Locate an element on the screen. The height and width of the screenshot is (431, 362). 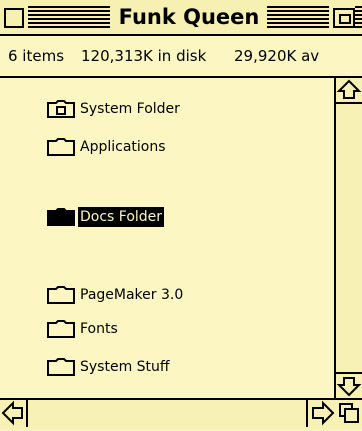
item-label: Fonts is located at coordinates (99, 329).